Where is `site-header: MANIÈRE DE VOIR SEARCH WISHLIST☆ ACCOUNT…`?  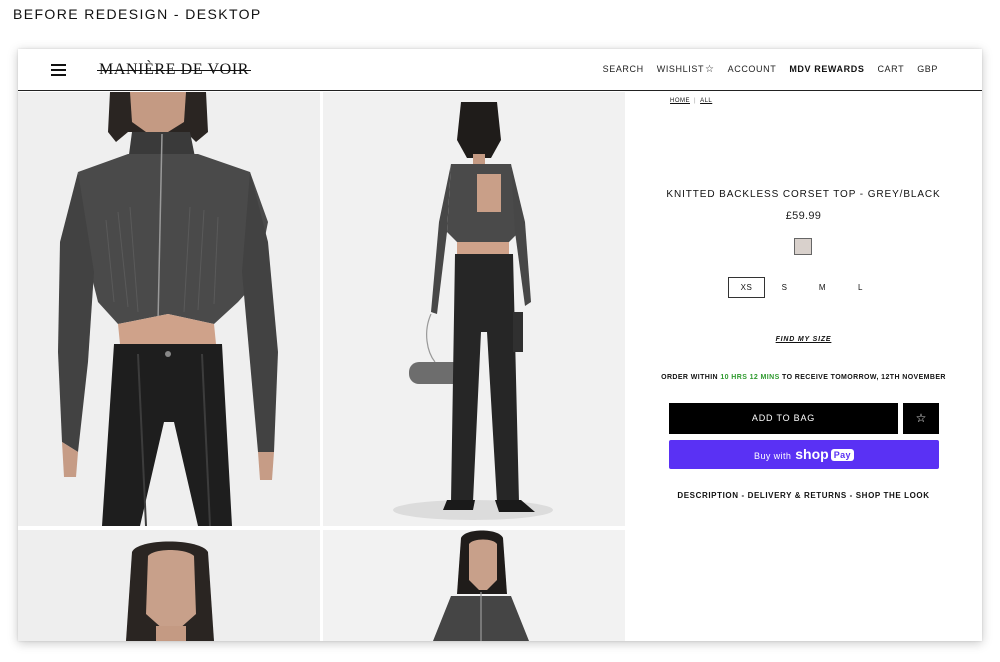 site-header: MANIÈRE DE VOIR SEARCH WISHLIST☆ ACCOUNT… is located at coordinates (500, 70).